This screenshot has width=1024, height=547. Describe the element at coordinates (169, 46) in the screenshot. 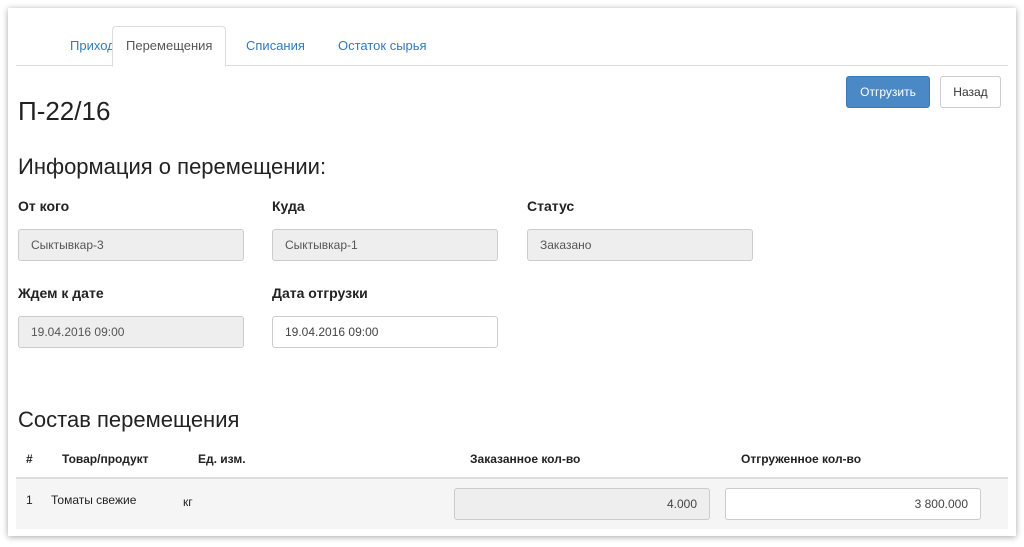

I see `tab-transfers: Перемещения` at that location.